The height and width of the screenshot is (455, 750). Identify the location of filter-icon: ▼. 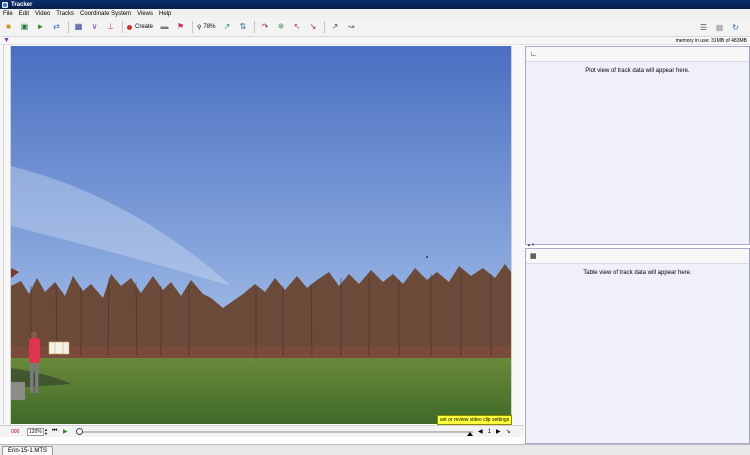
(6, 40).